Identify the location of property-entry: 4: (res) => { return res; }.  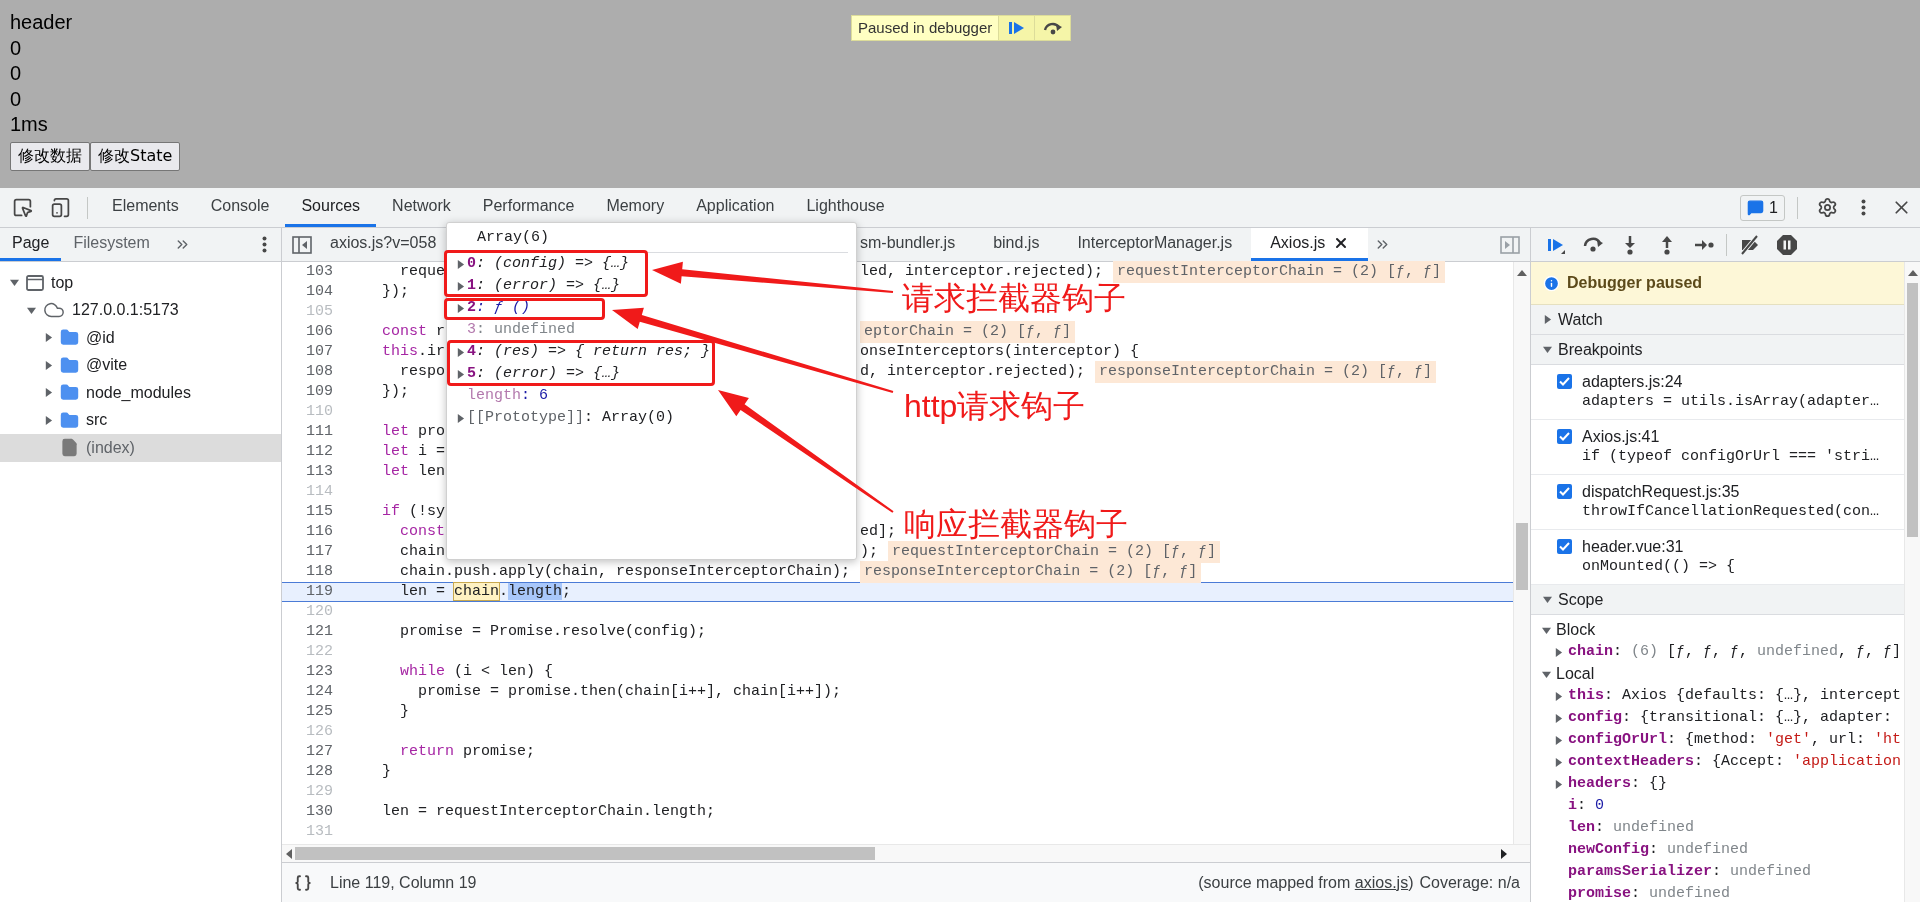
(589, 352).